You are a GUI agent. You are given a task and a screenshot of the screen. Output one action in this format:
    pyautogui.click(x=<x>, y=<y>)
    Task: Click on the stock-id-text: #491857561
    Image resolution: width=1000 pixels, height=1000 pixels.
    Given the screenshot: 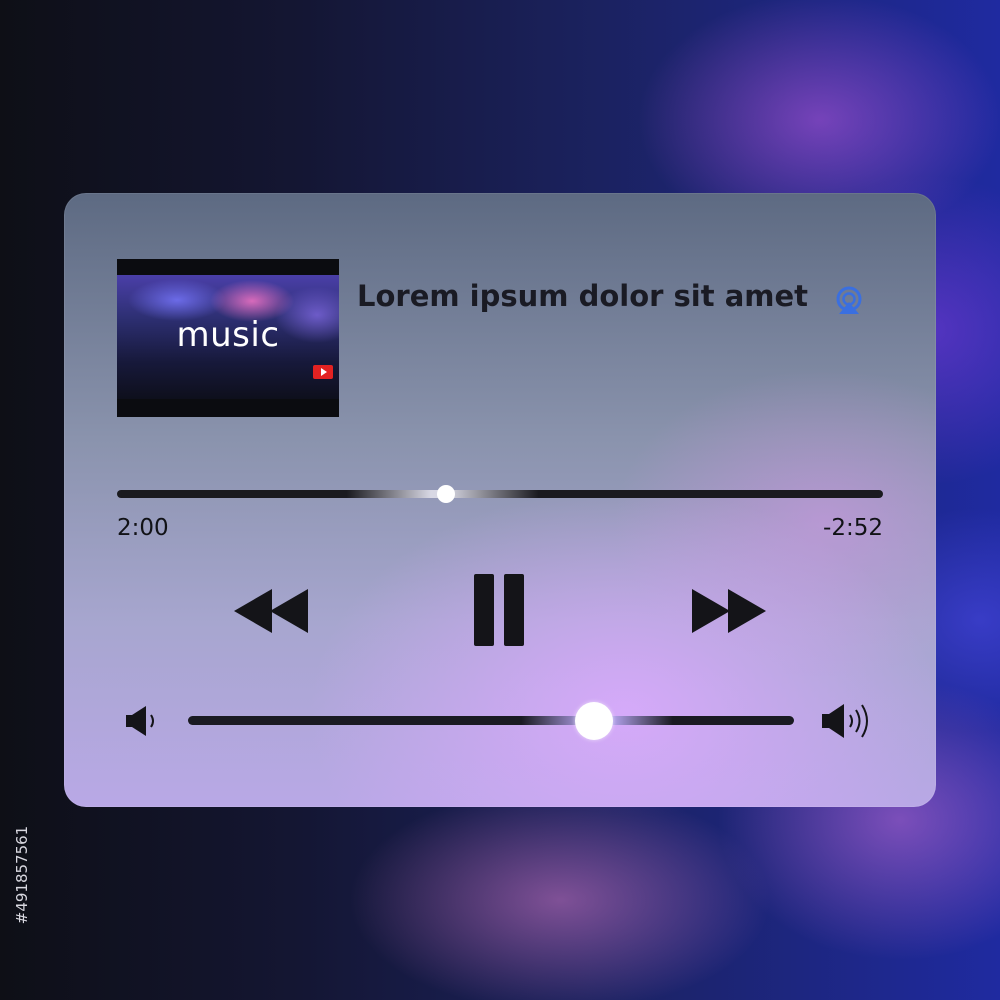 What is the action you would take?
    pyautogui.click(x=22, y=875)
    